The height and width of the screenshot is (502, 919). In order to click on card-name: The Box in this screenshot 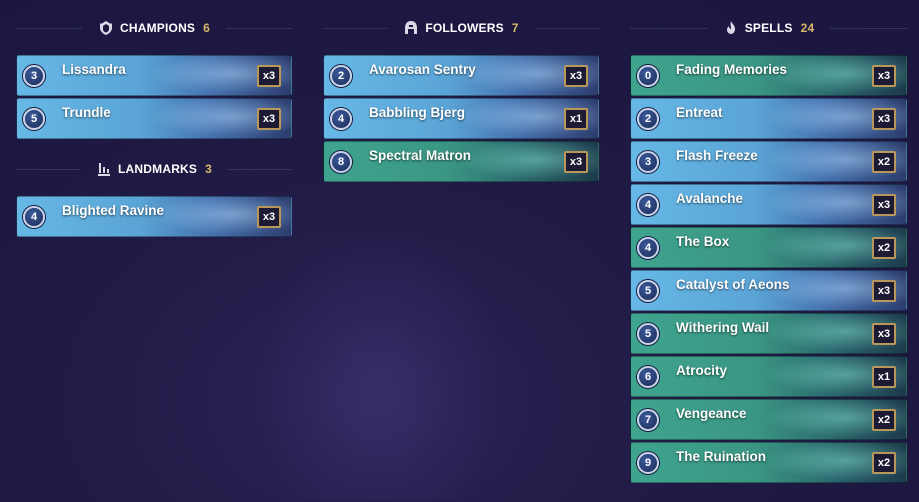, I will do `click(703, 241)`.